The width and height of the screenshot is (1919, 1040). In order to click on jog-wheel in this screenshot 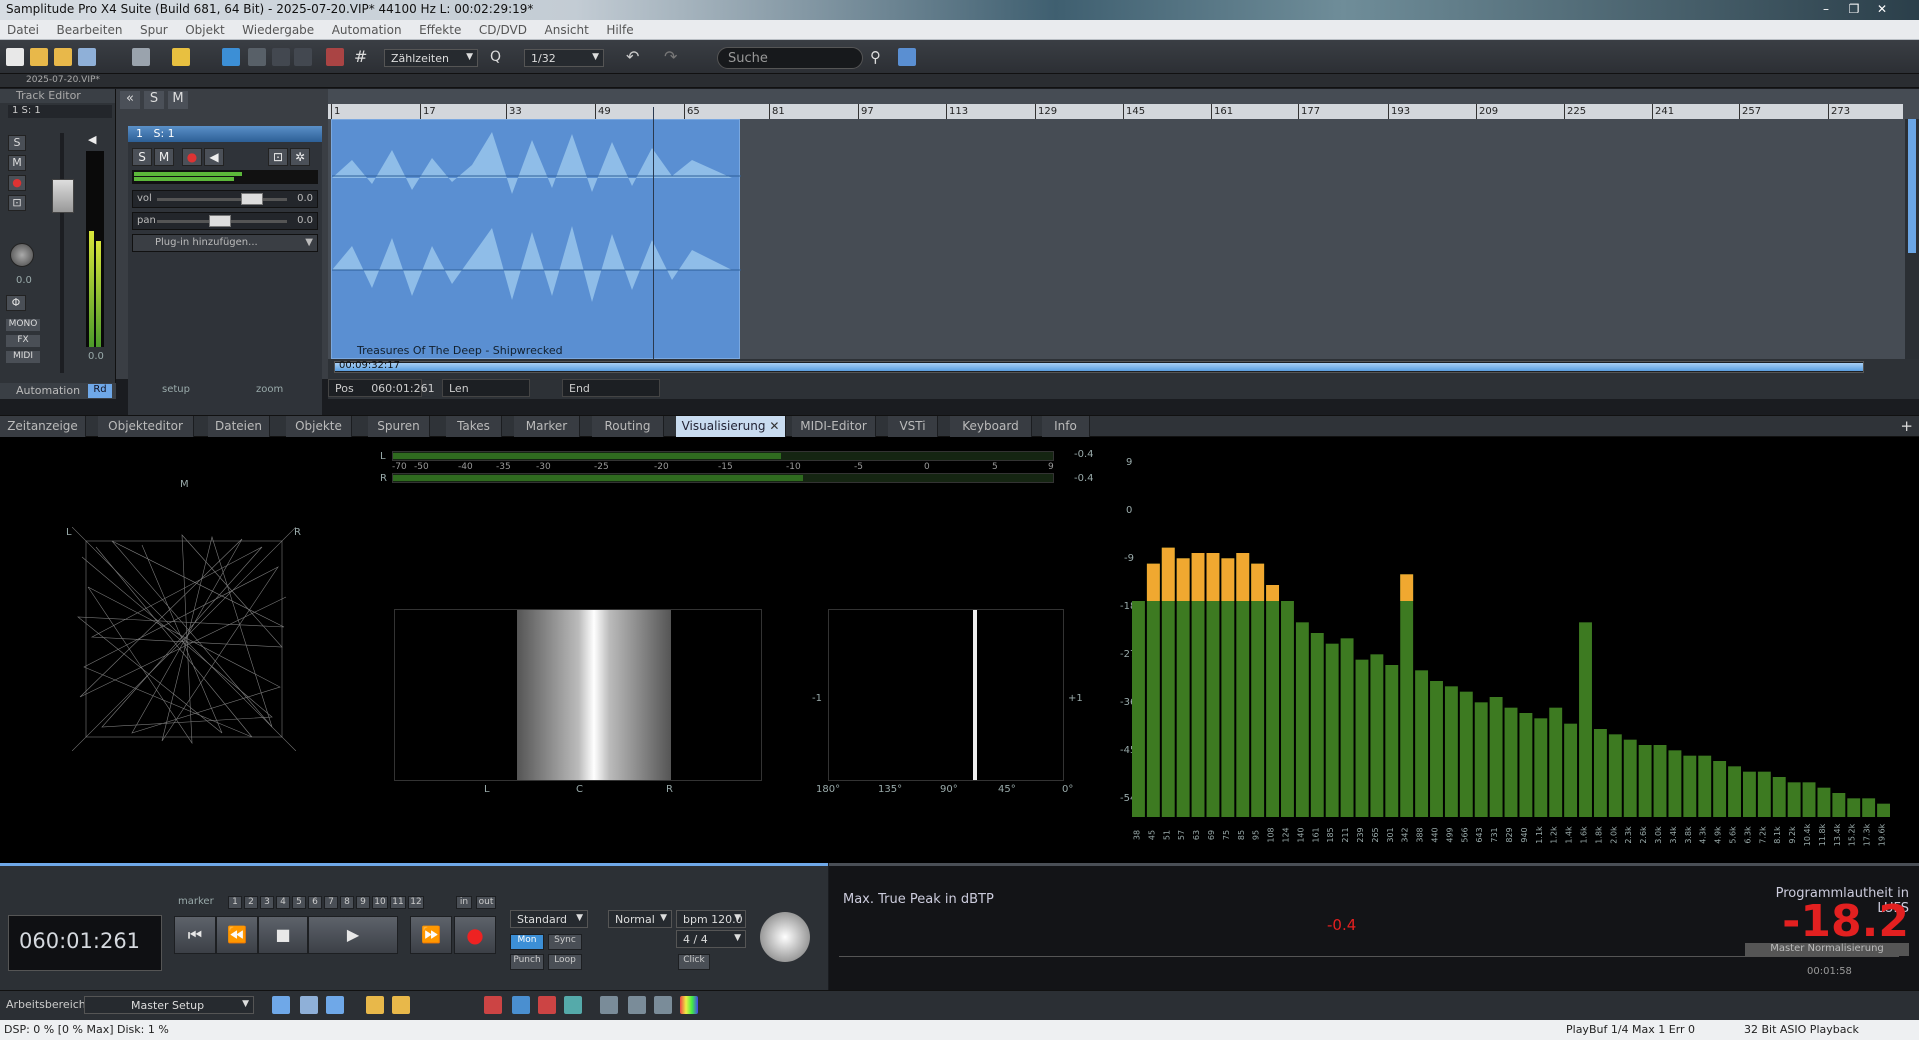, I will do `click(785, 937)`.